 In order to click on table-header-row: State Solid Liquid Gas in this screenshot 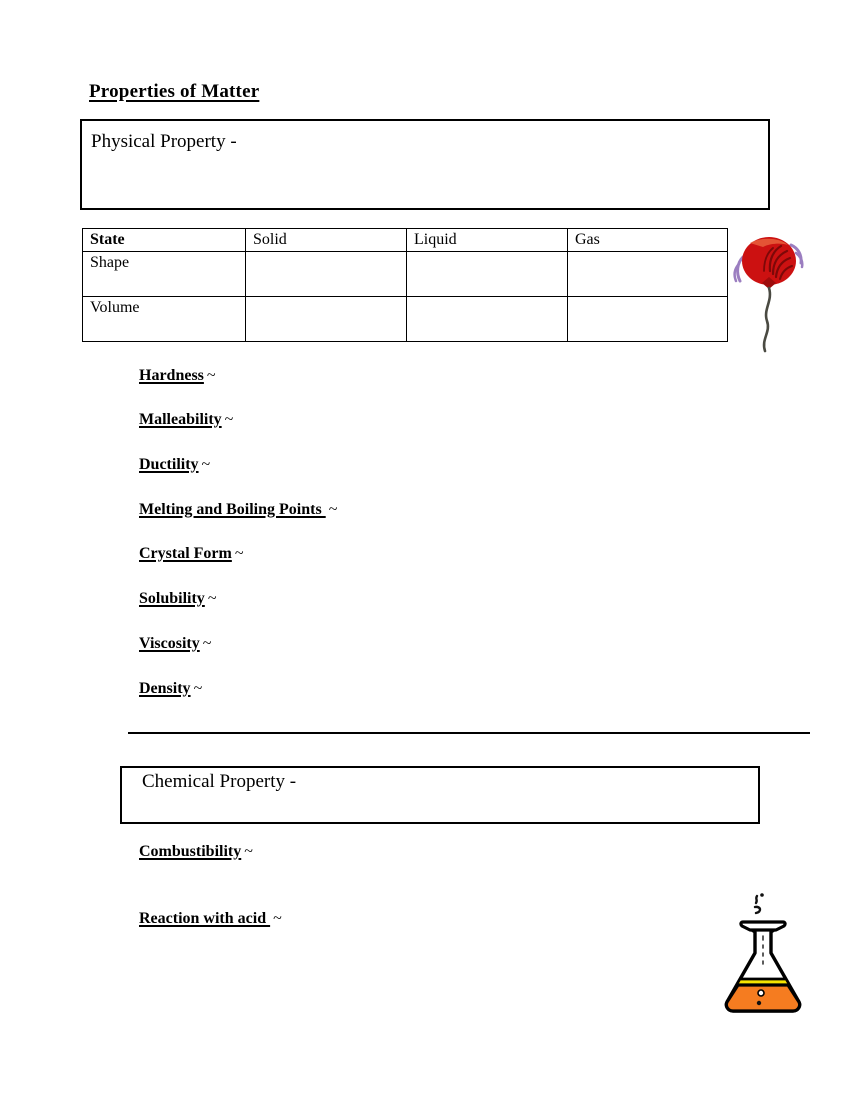, I will do `click(405, 240)`.